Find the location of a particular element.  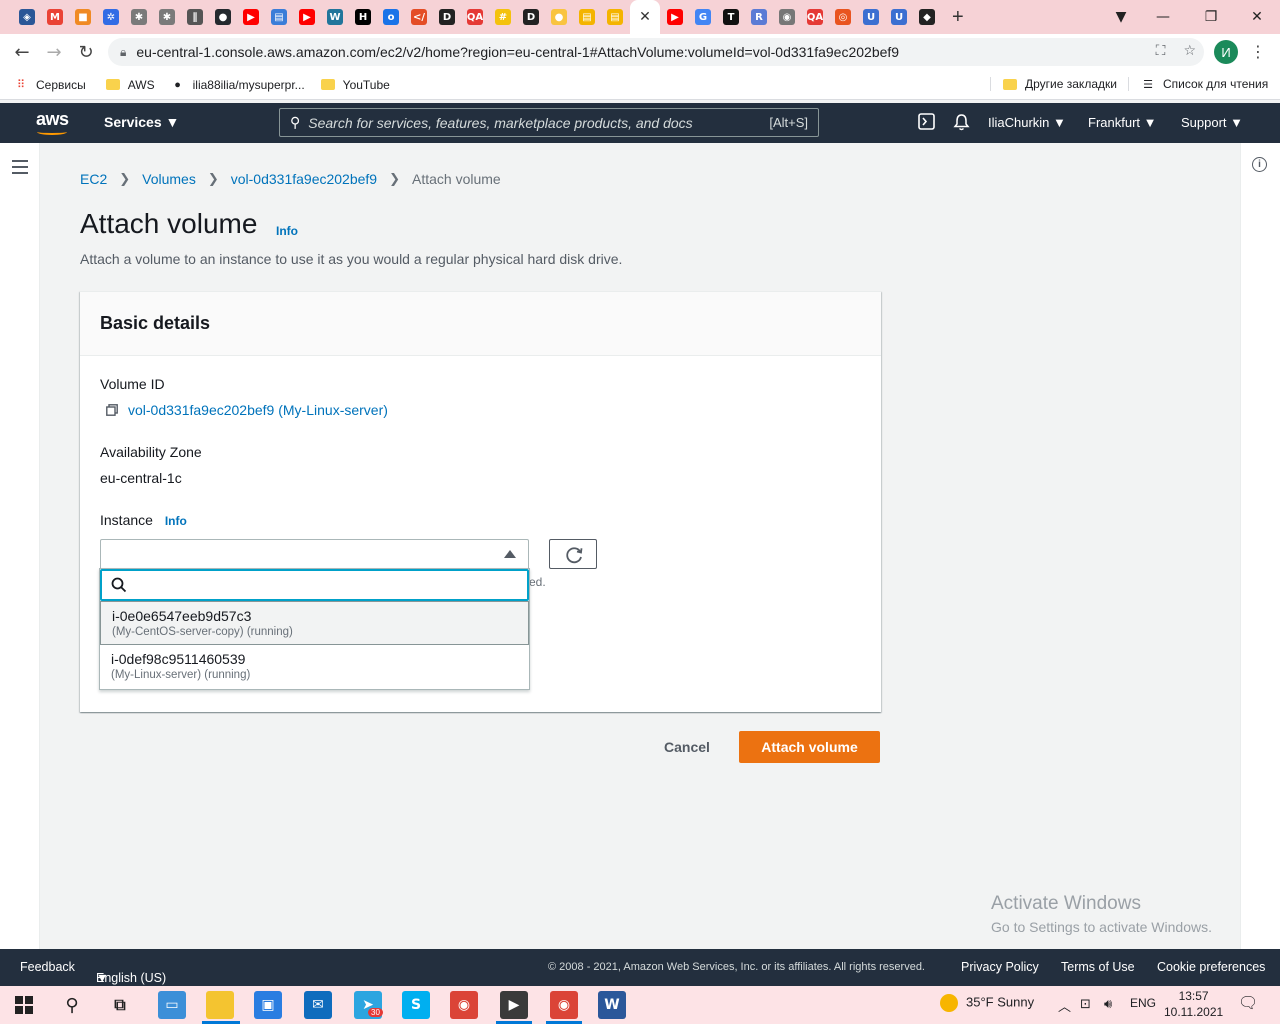

browser-tab: ■ is located at coordinates (83, 17).